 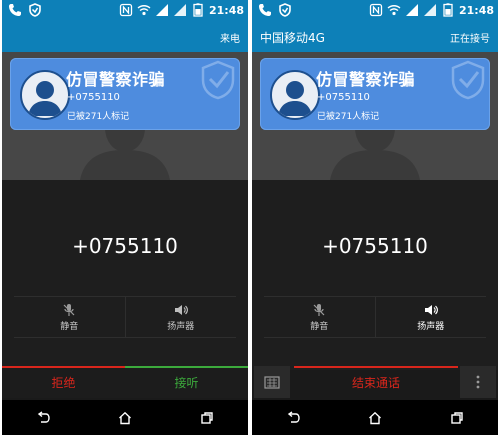 What do you see at coordinates (470, 39) in the screenshot?
I see `call-state-label: 正在接号` at bounding box center [470, 39].